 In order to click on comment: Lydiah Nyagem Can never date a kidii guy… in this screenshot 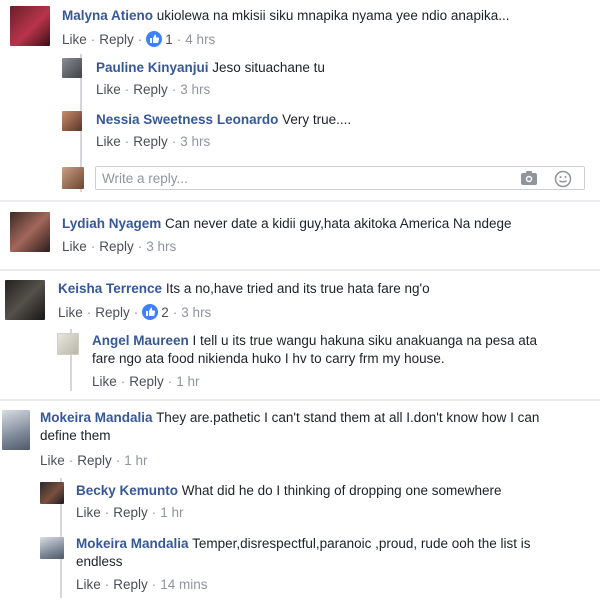, I will do `click(300, 236)`.